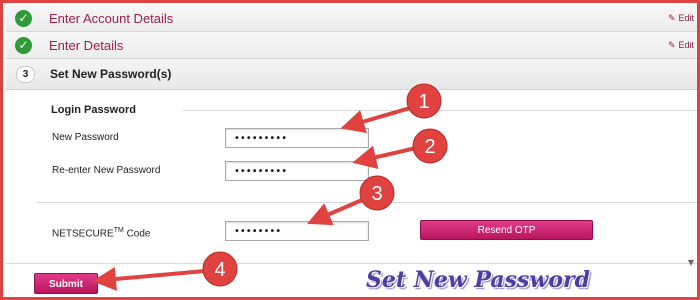 Image resolution: width=700 pixels, height=300 pixels. What do you see at coordinates (85, 137) in the screenshot?
I see `new-password-label: New Password` at bounding box center [85, 137].